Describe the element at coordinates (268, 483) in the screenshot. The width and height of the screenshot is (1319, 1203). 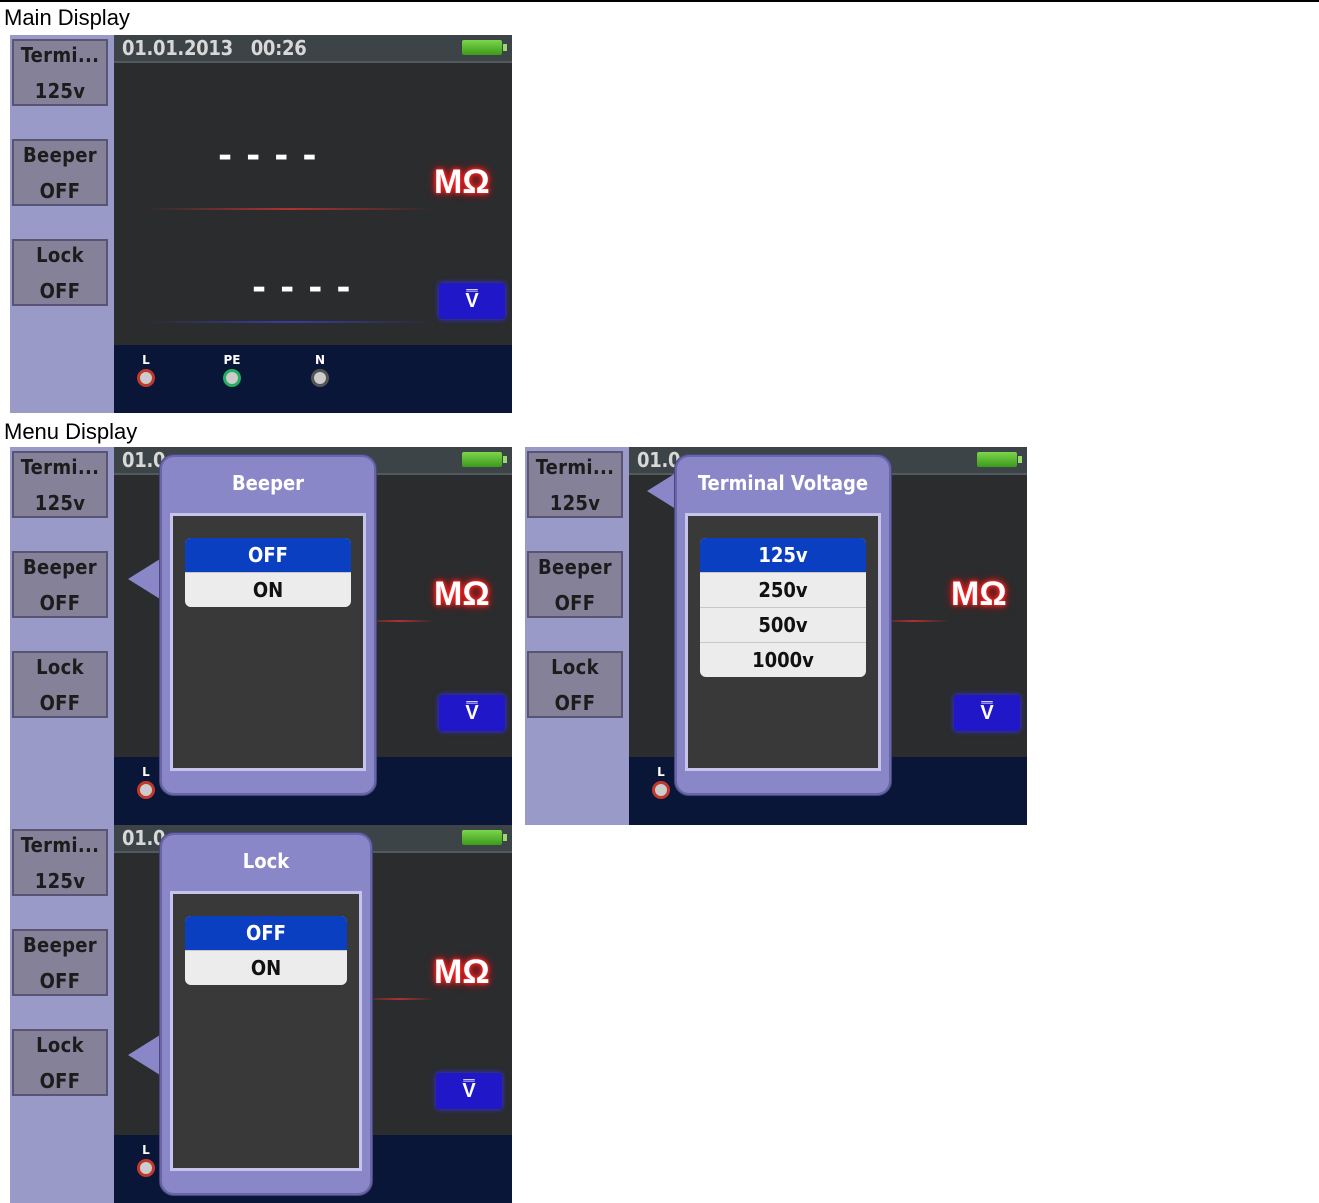
I see `popup-title: Beeper` at that location.